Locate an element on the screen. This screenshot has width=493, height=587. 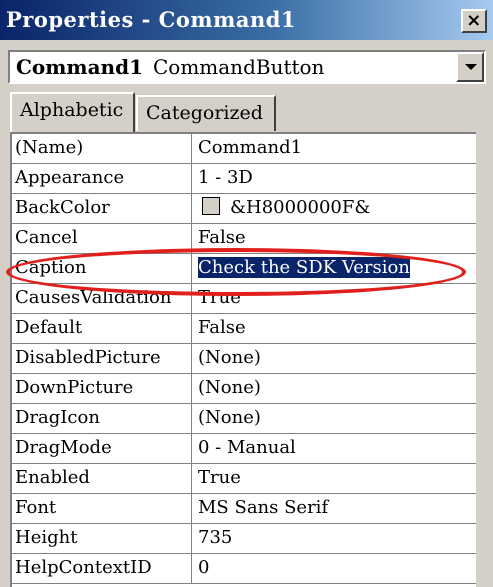
property-row: Caption Check the SDK Version is located at coordinates (244, 269).